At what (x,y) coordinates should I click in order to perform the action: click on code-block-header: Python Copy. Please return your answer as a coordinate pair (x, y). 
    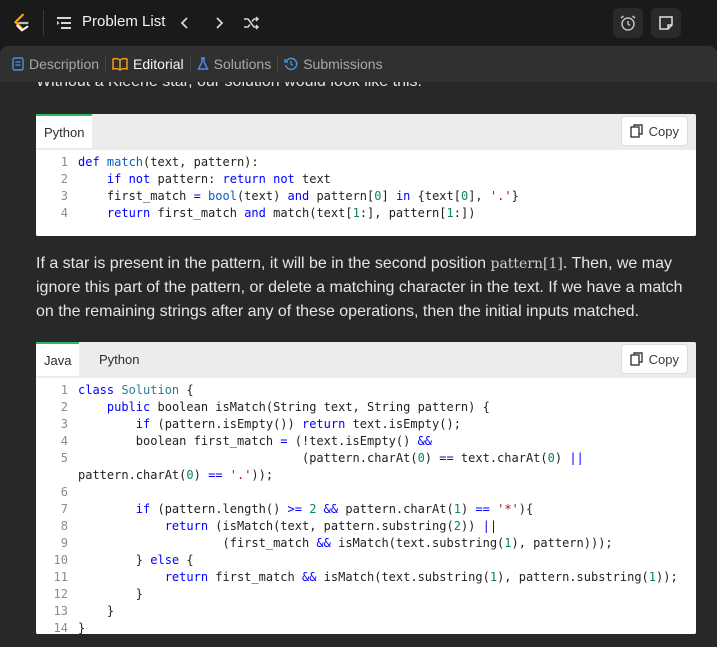
    Looking at the image, I should click on (366, 132).